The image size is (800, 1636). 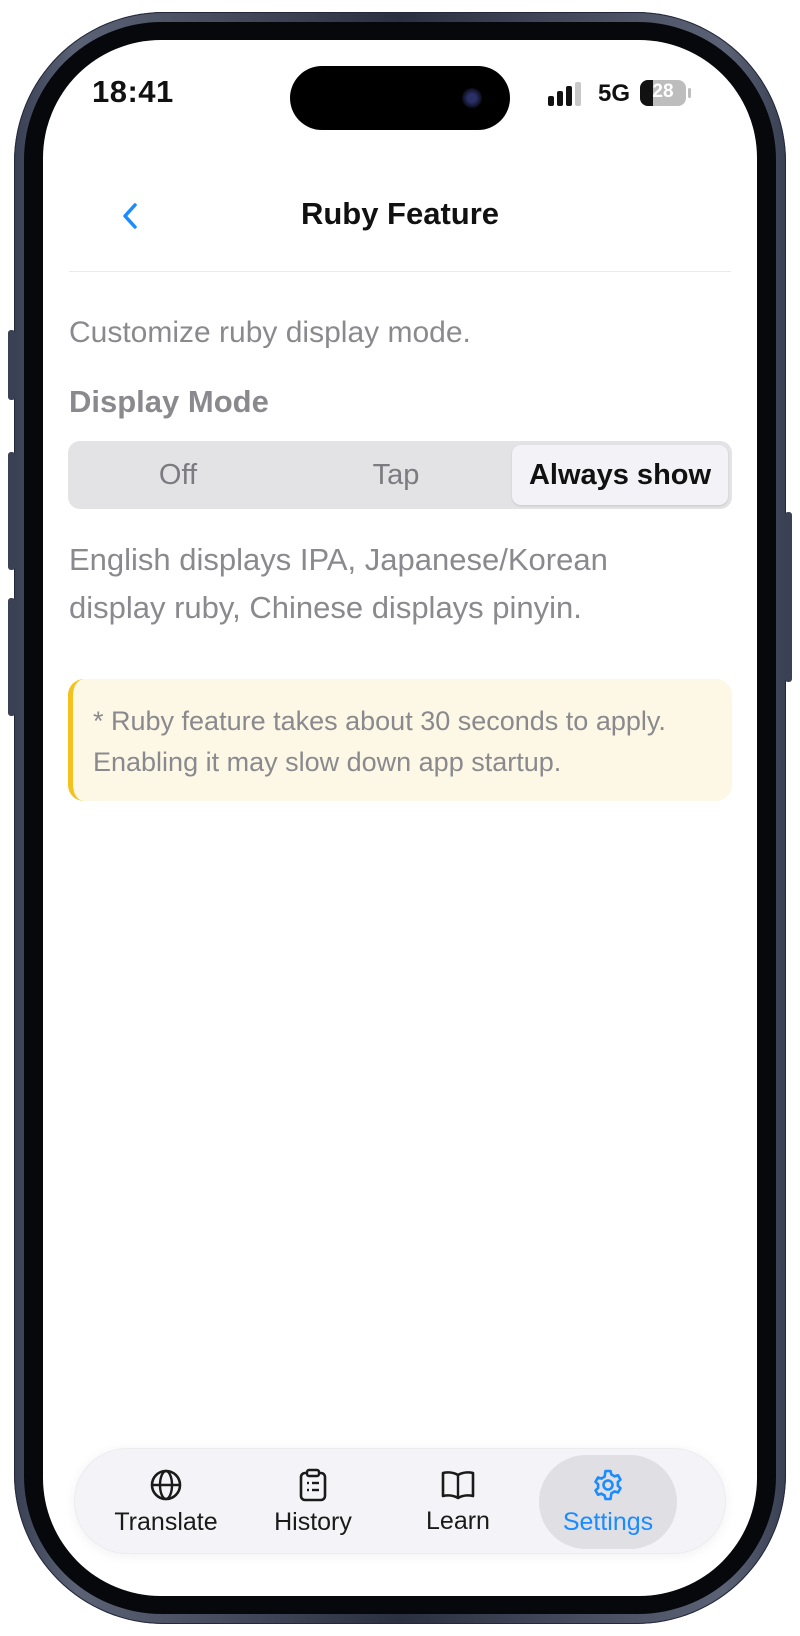 I want to click on tab-learn: Learn, so click(x=458, y=1502).